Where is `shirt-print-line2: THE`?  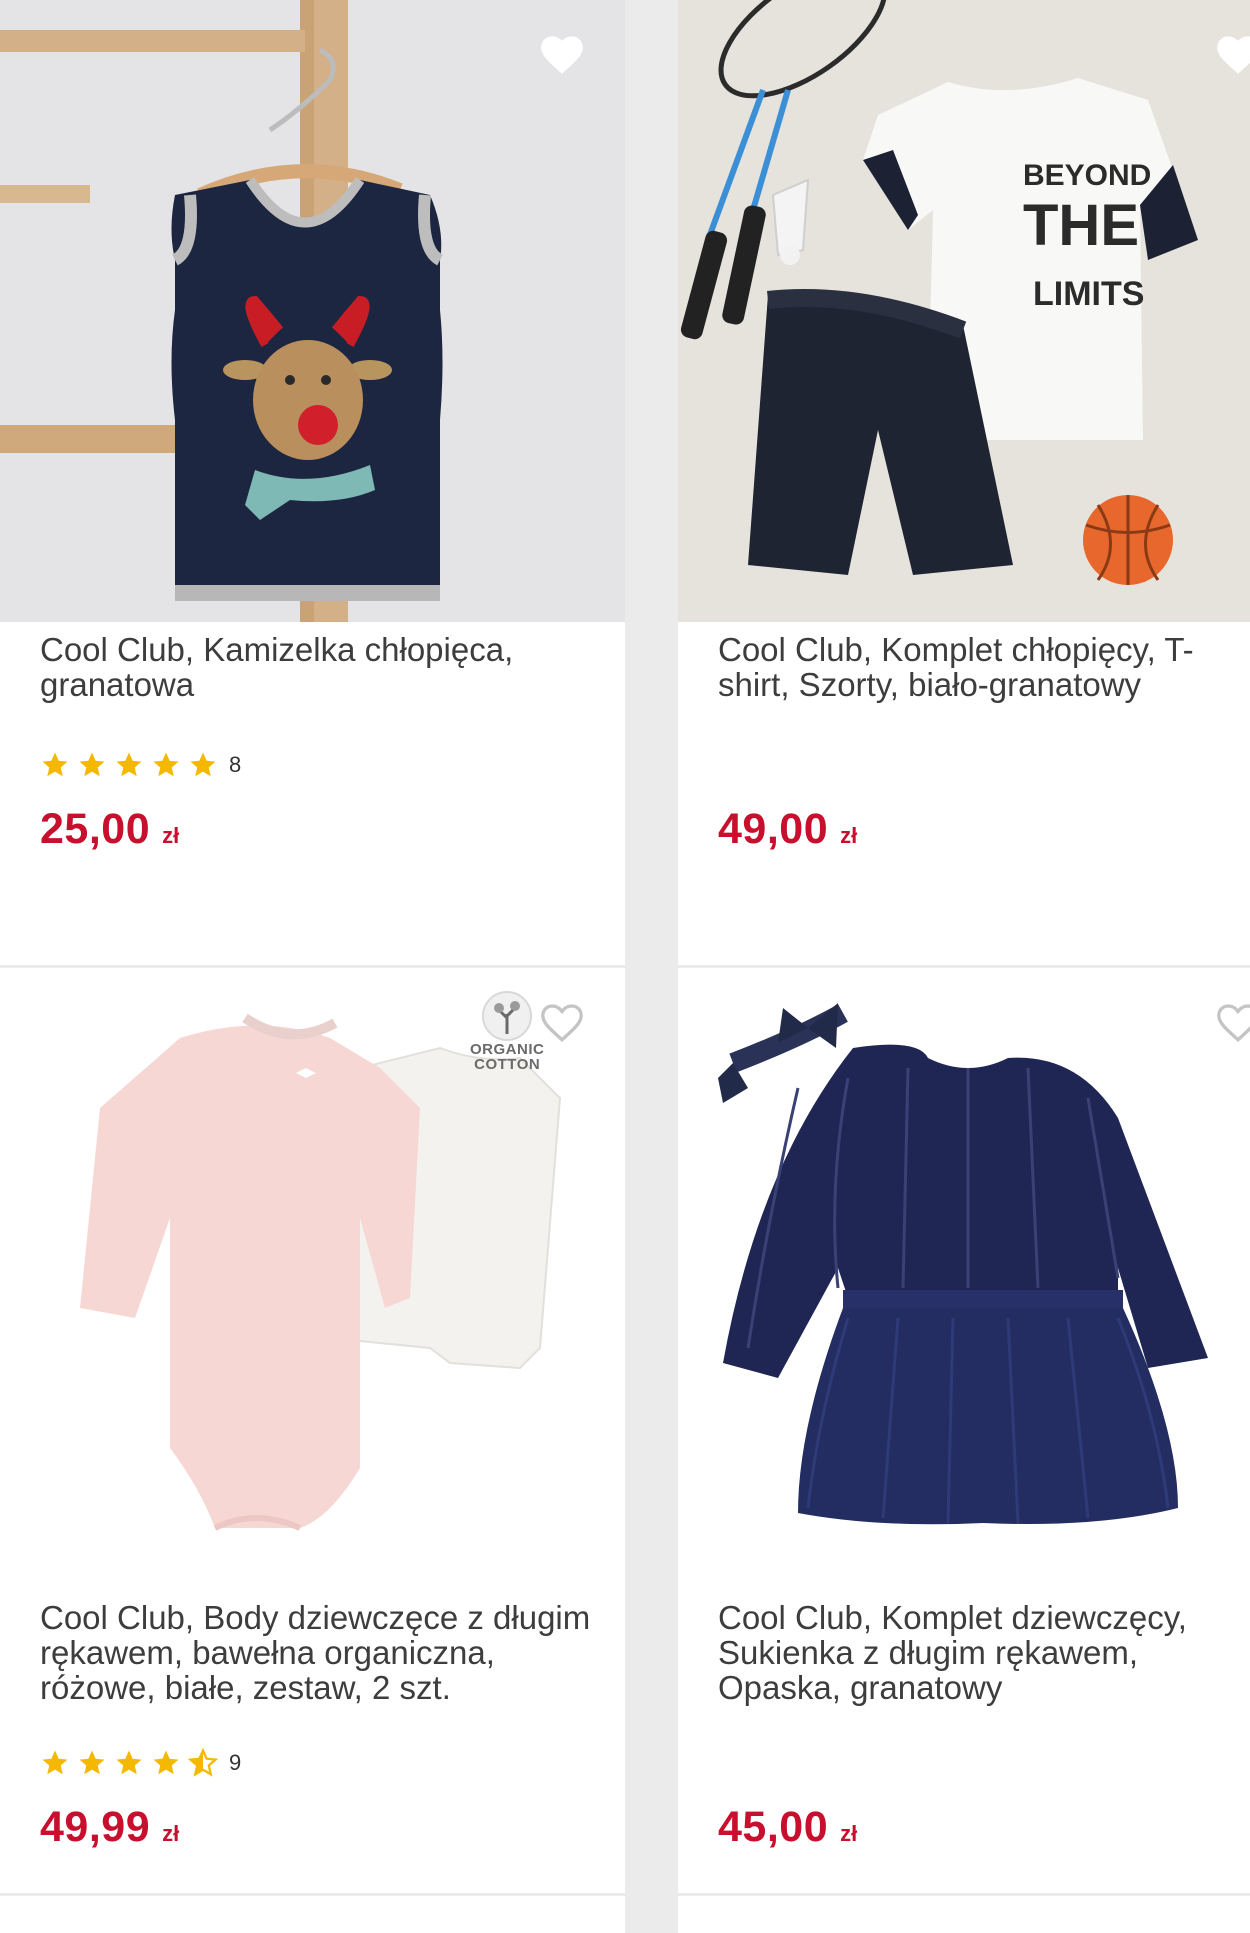
shirt-print-line2: THE is located at coordinates (1081, 225).